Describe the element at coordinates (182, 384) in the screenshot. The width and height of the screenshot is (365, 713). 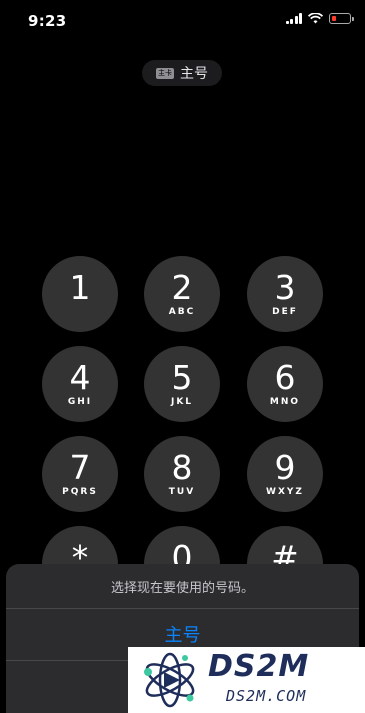
I see `key-5: 5 JKL` at that location.